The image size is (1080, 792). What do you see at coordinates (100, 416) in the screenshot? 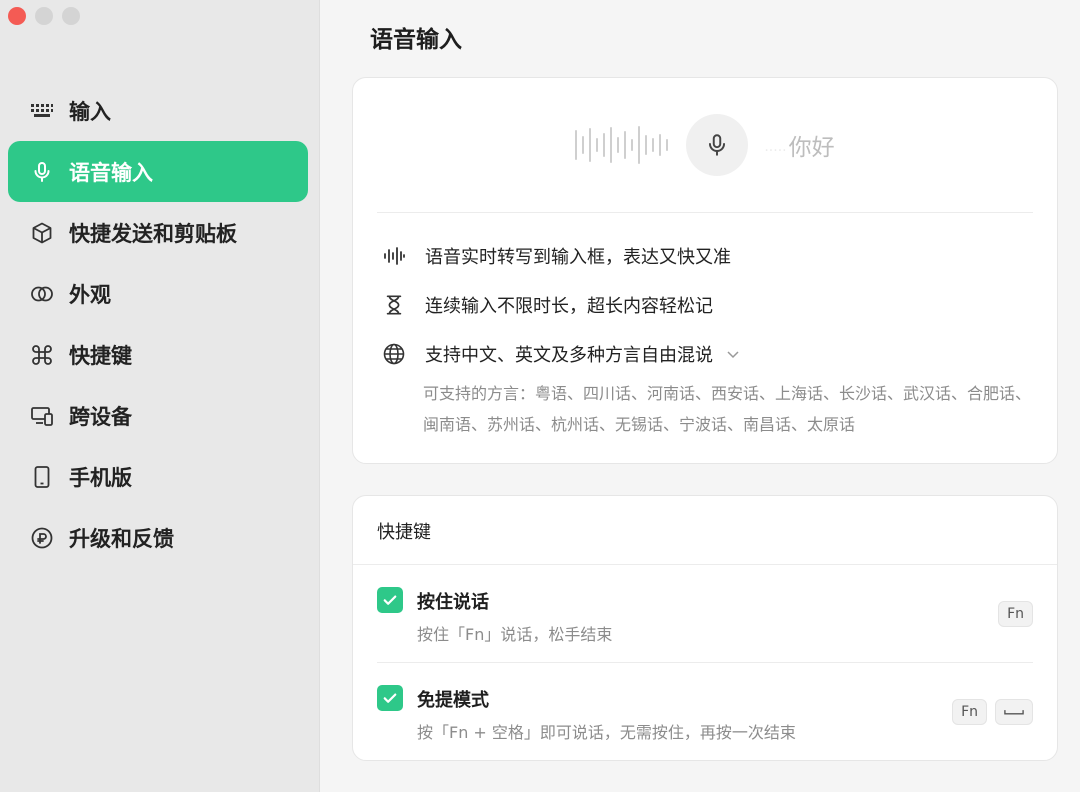
I see `sidebar-item-label: 跨设备` at bounding box center [100, 416].